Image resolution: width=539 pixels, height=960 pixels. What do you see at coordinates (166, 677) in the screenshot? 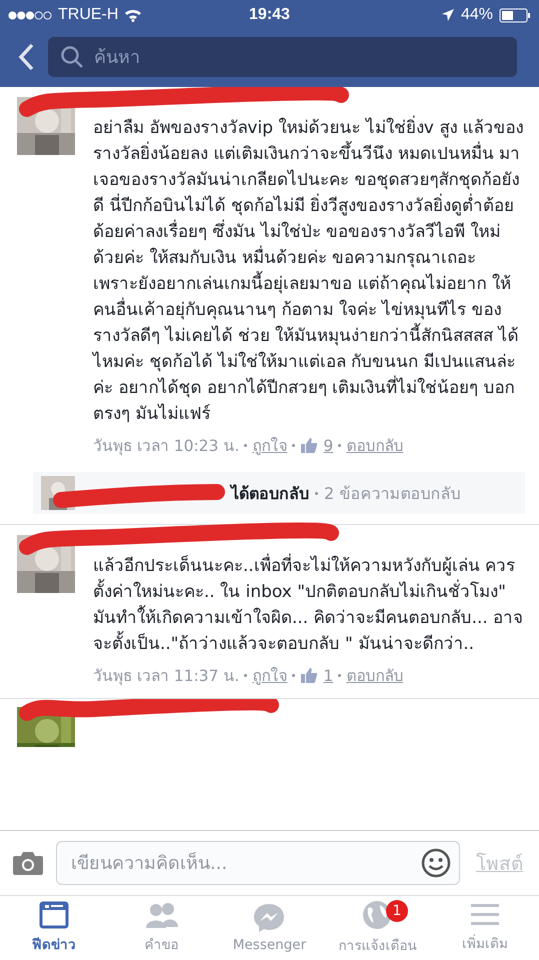
I see `comment-time: วันพุธ เวลา 11:37 น.` at bounding box center [166, 677].